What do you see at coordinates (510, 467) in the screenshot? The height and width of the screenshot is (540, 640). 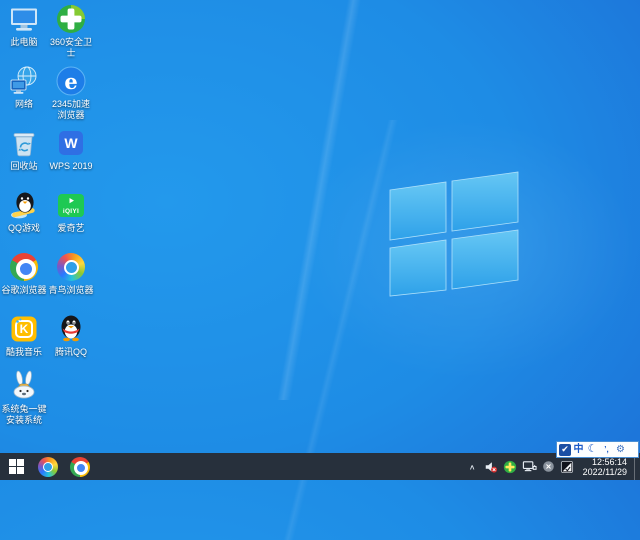 I see `360-tray-icon` at bounding box center [510, 467].